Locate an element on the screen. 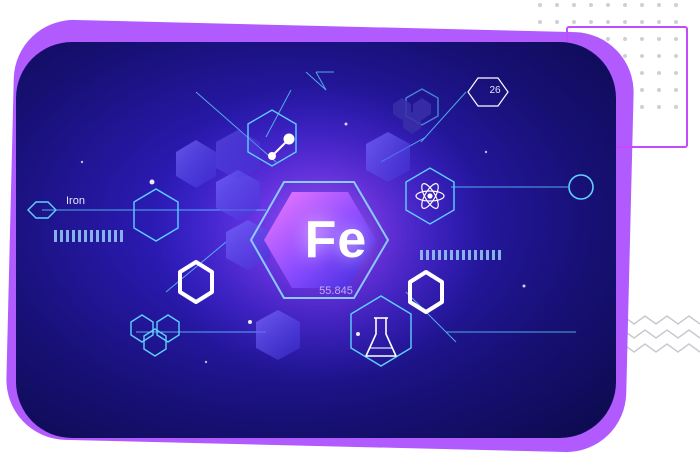 This screenshot has width=700, height=460. atomic-mass: 55.845 is located at coordinates (336, 291).